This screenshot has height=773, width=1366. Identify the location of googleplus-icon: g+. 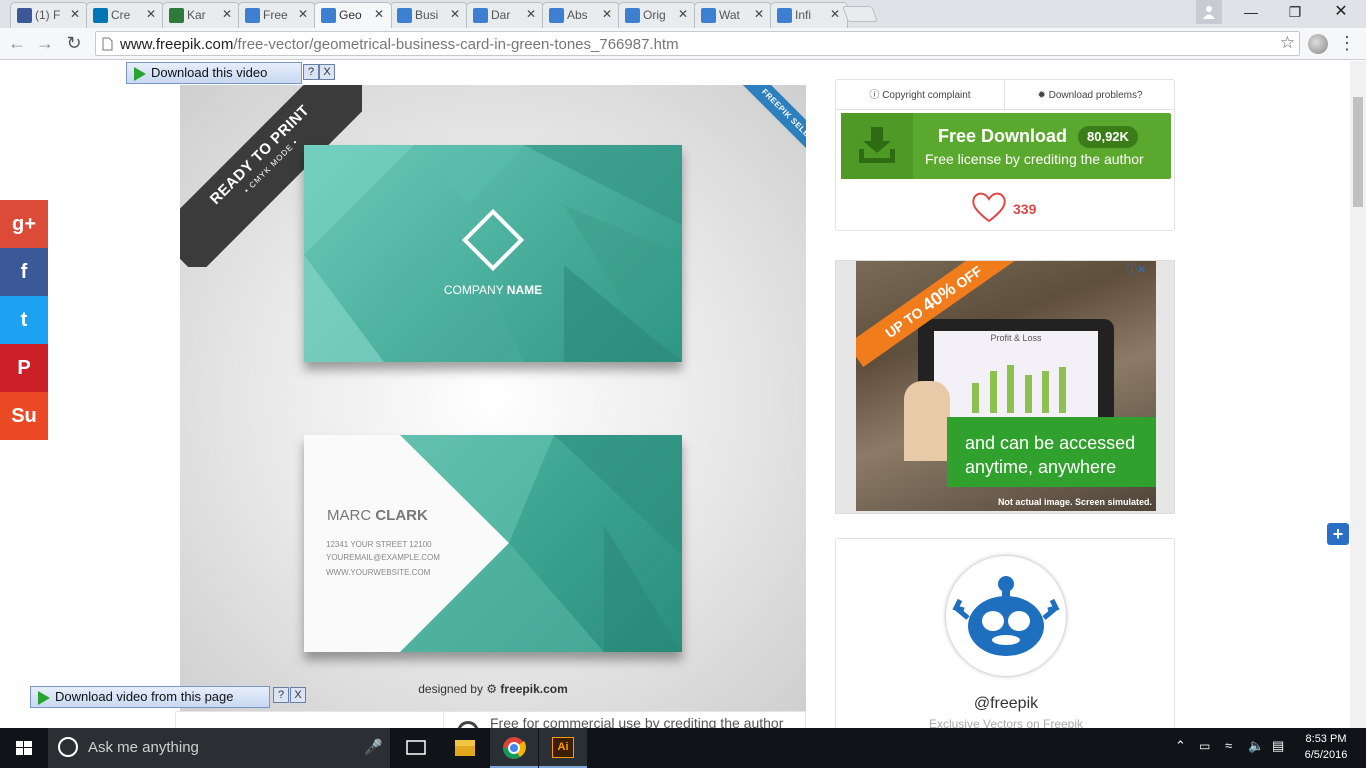
(24, 224).